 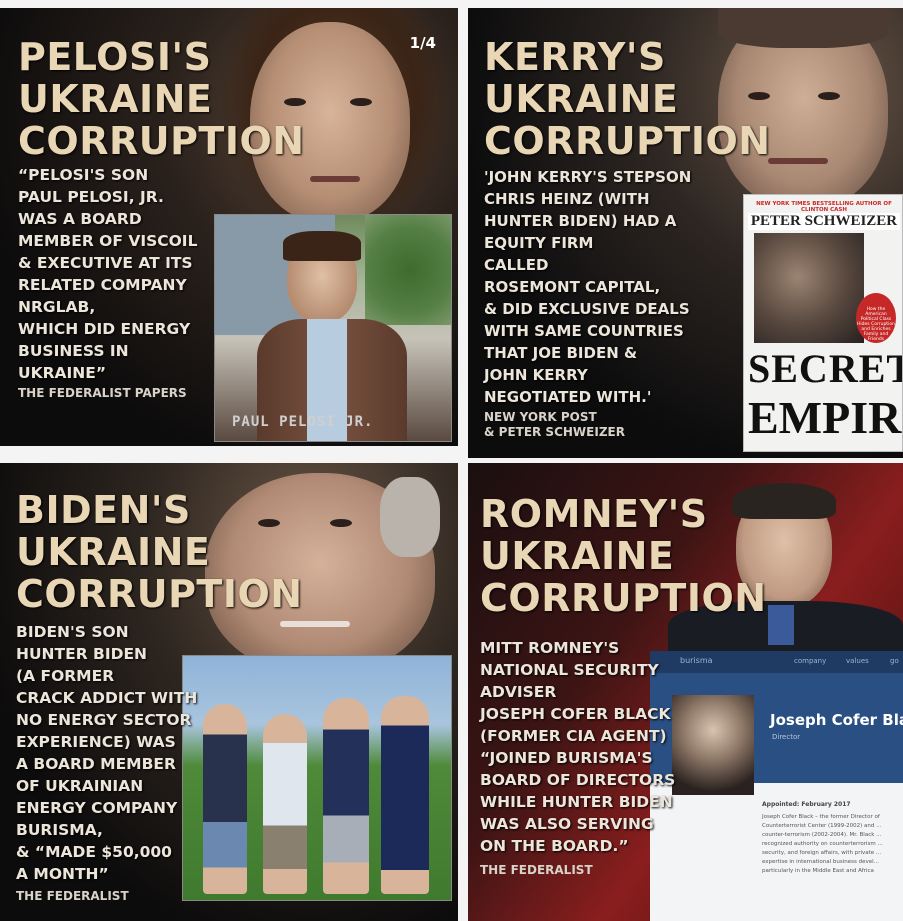 I want to click on body-line: HUNTER BIDEN) HAD A, so click(x=580, y=221).